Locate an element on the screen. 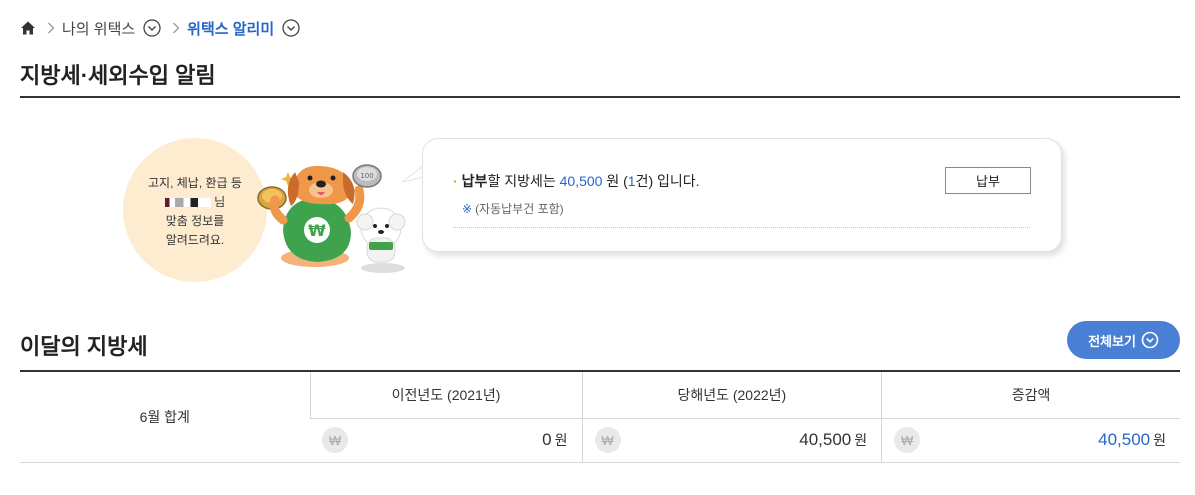  message-text: 할 지방세는 is located at coordinates (523, 181).